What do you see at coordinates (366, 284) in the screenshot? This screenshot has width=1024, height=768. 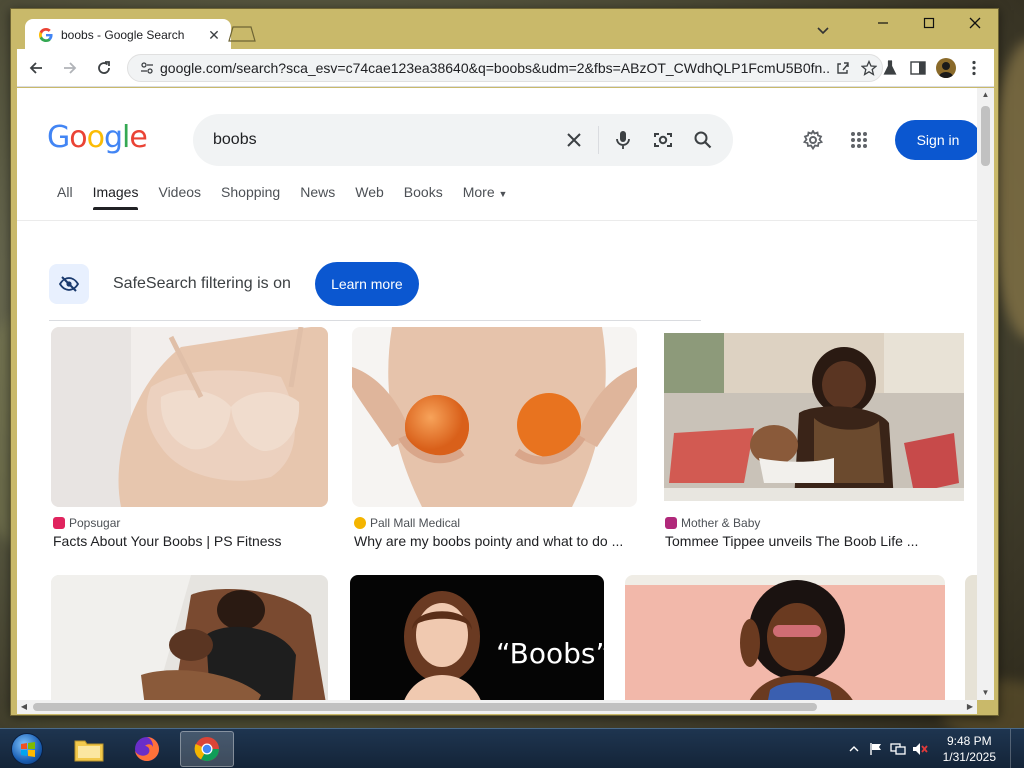 I see `learn-more-button: Learn more` at bounding box center [366, 284].